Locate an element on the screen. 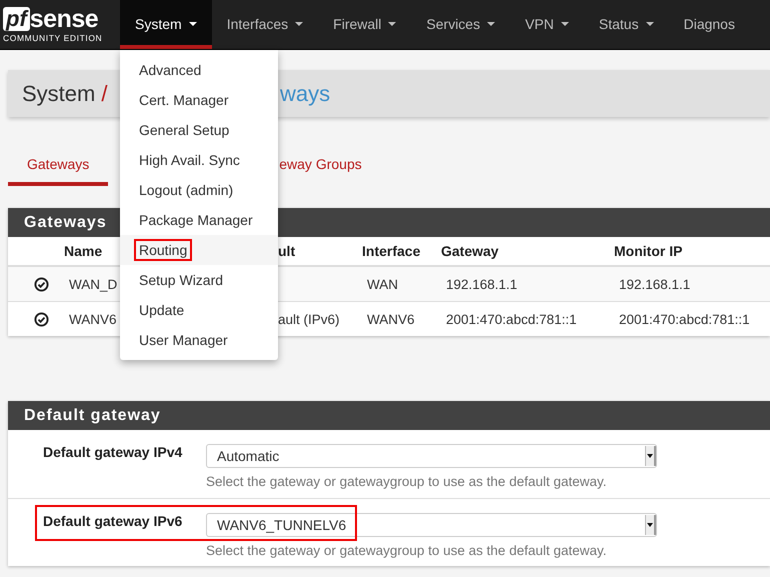  table-cell: ault (IPv6) is located at coordinates (309, 319).